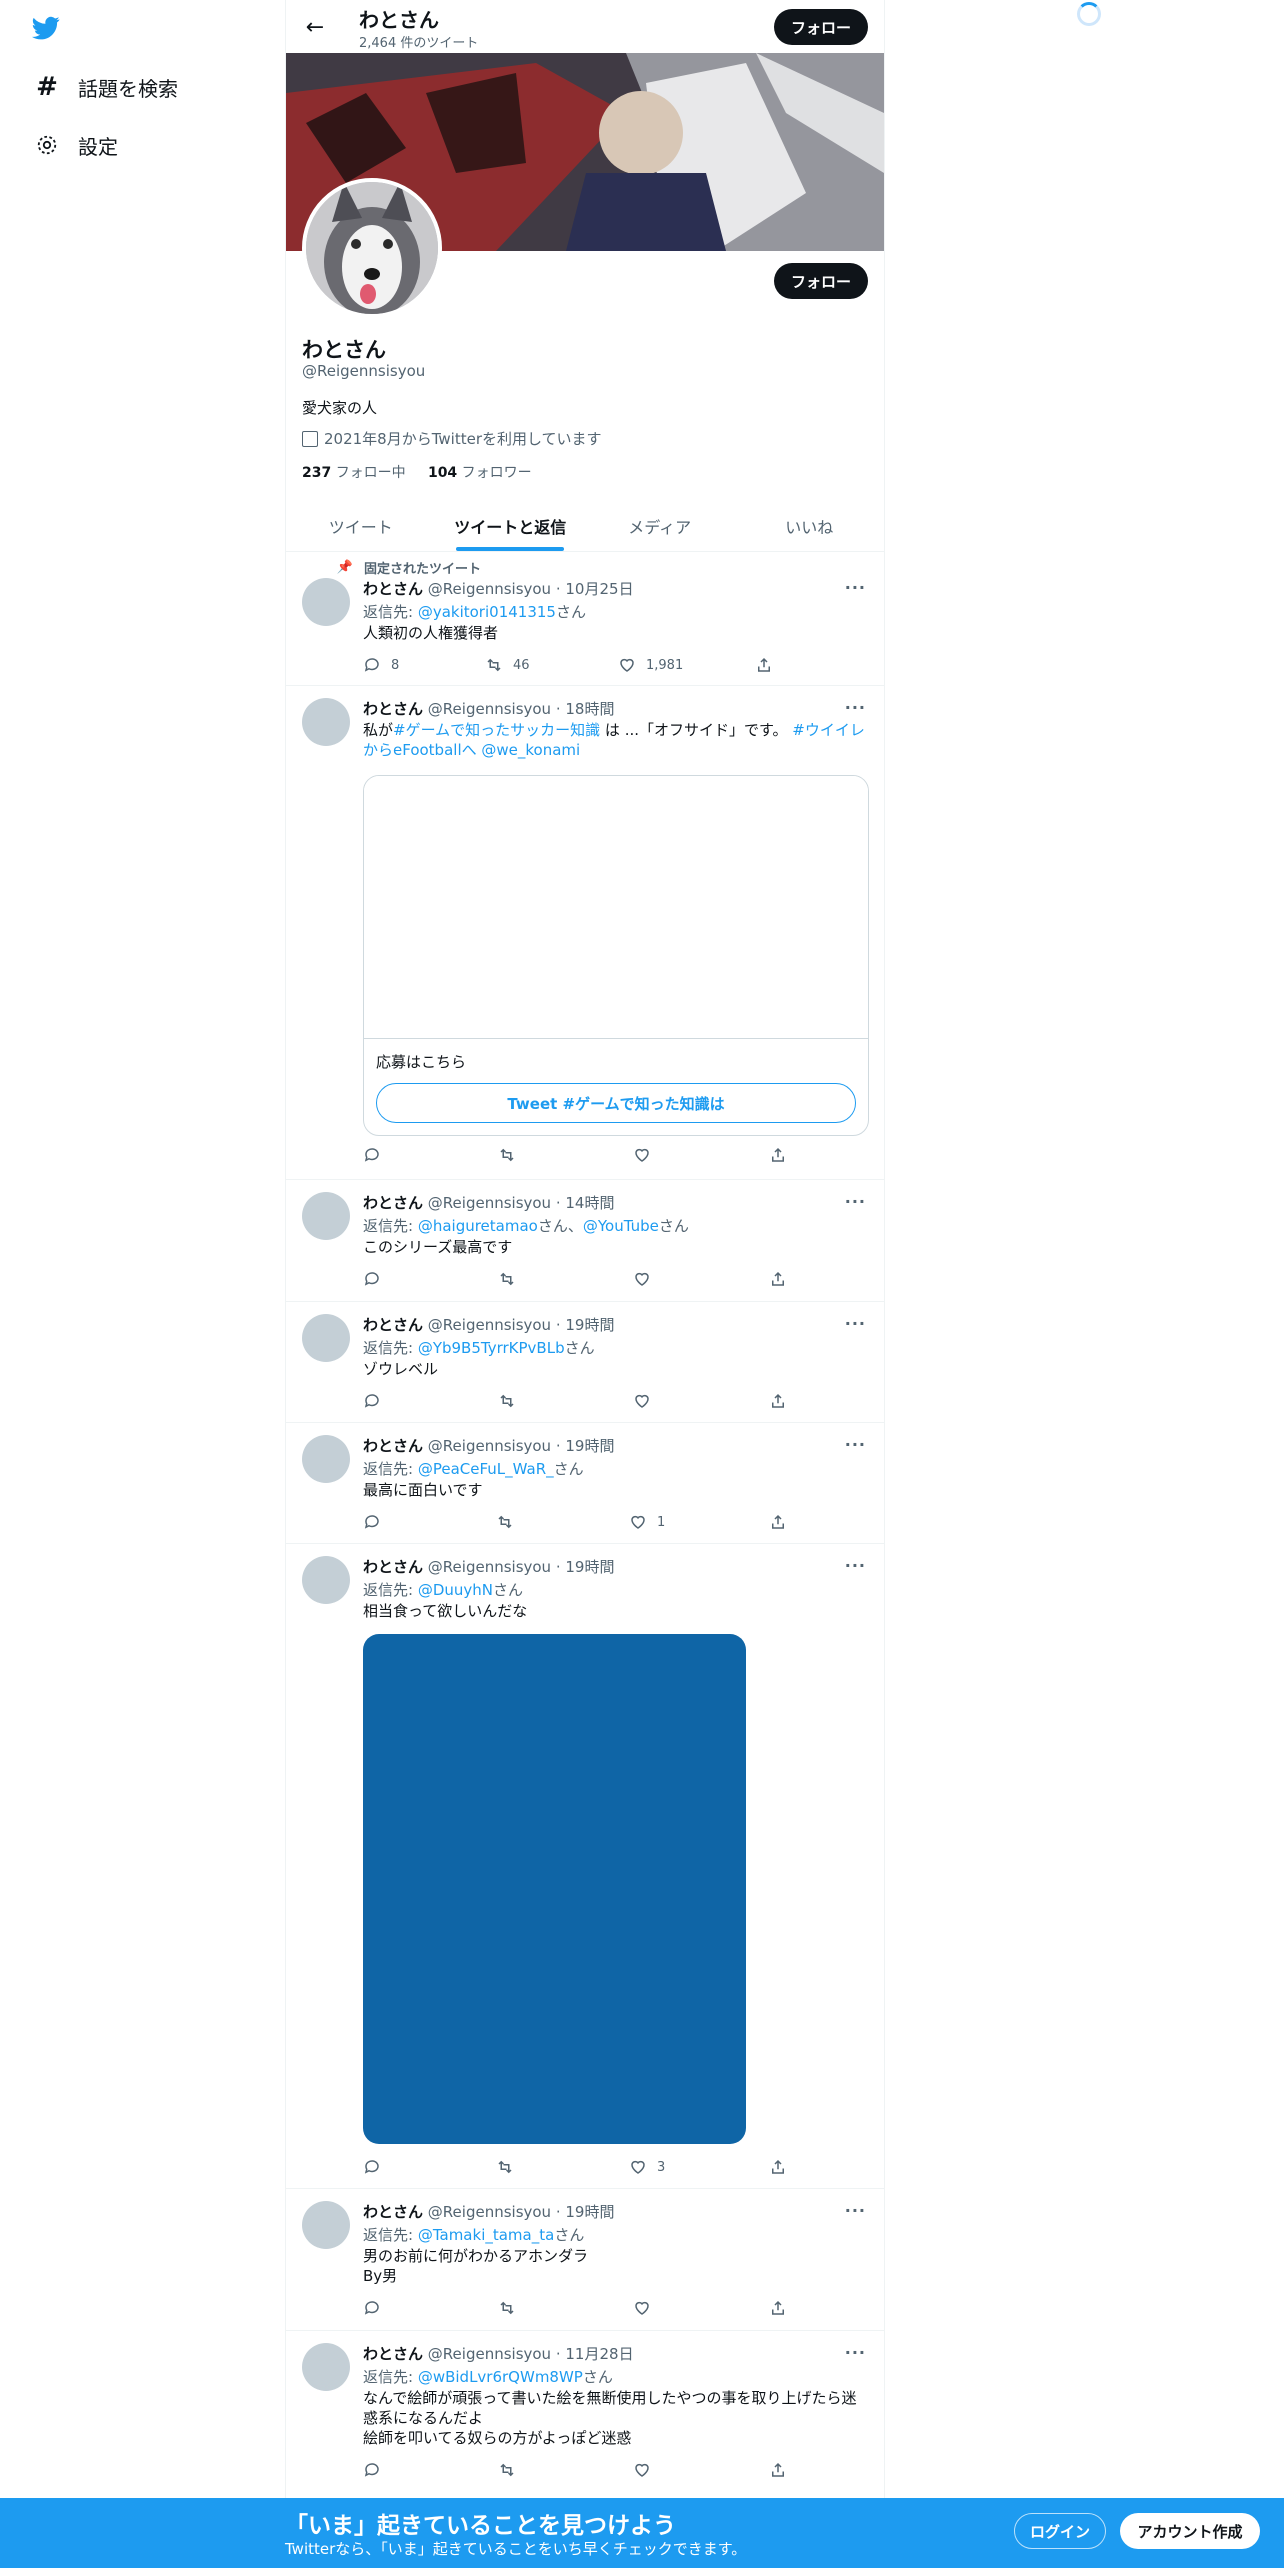  Describe the element at coordinates (340, 408) in the screenshot. I see `profile-bio: 愛犬家の人` at that location.